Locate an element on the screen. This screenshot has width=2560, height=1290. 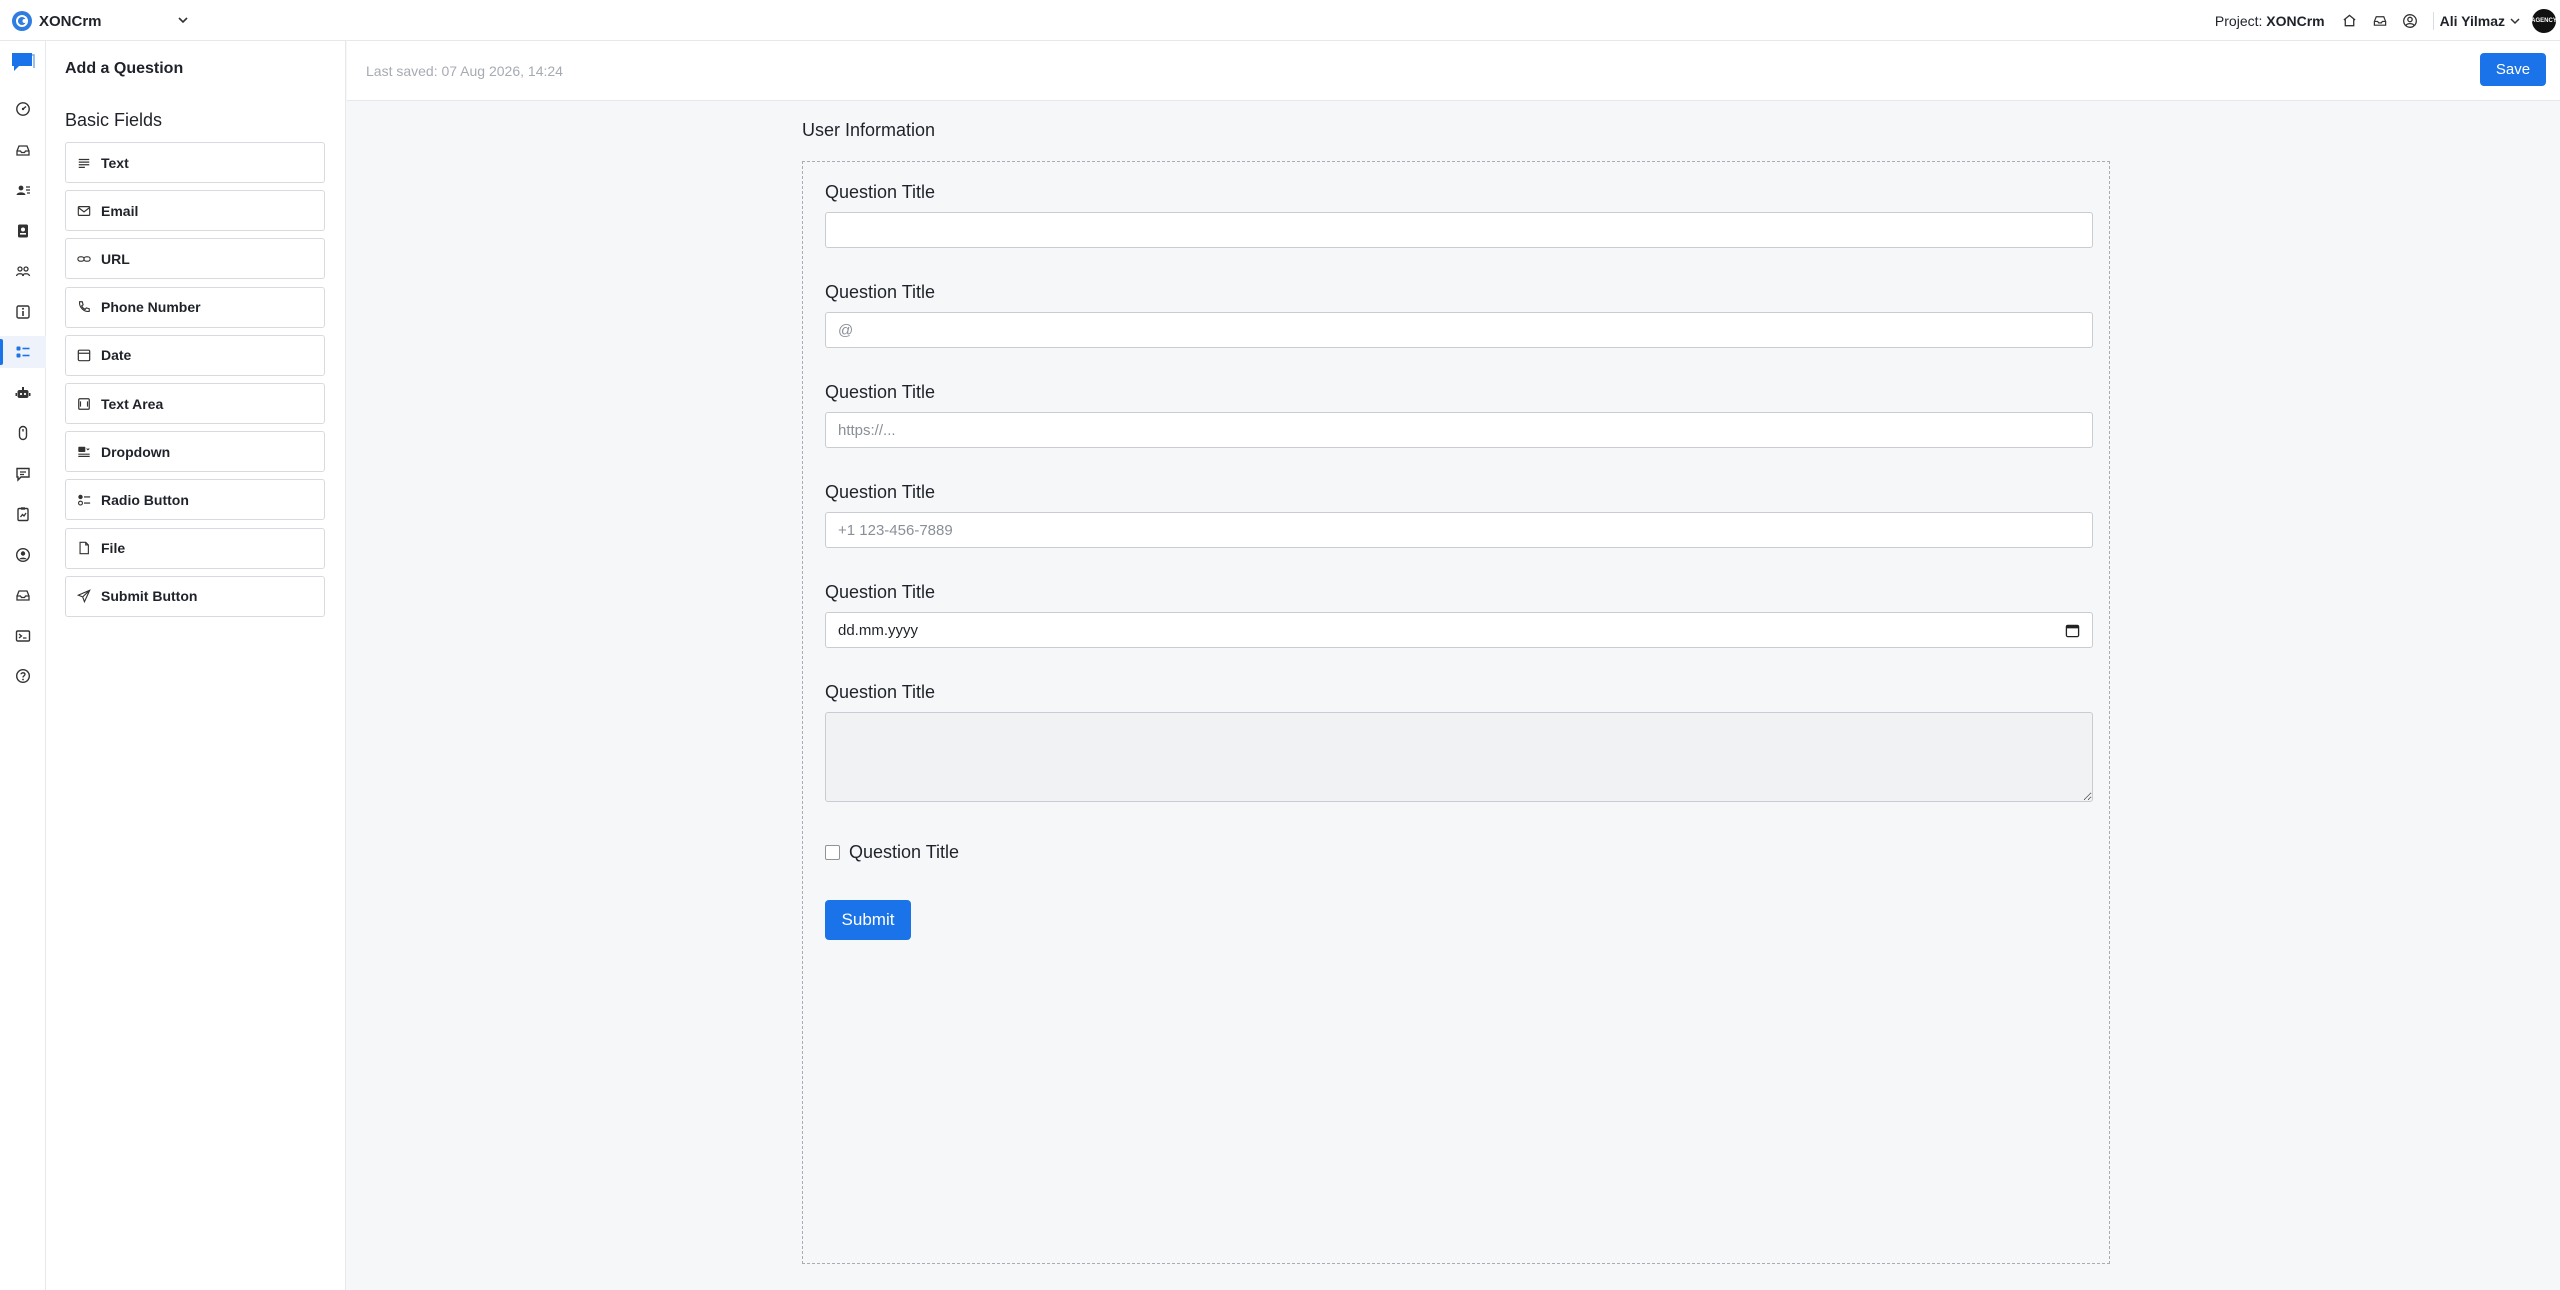
save-button: Save is located at coordinates (2513, 69).